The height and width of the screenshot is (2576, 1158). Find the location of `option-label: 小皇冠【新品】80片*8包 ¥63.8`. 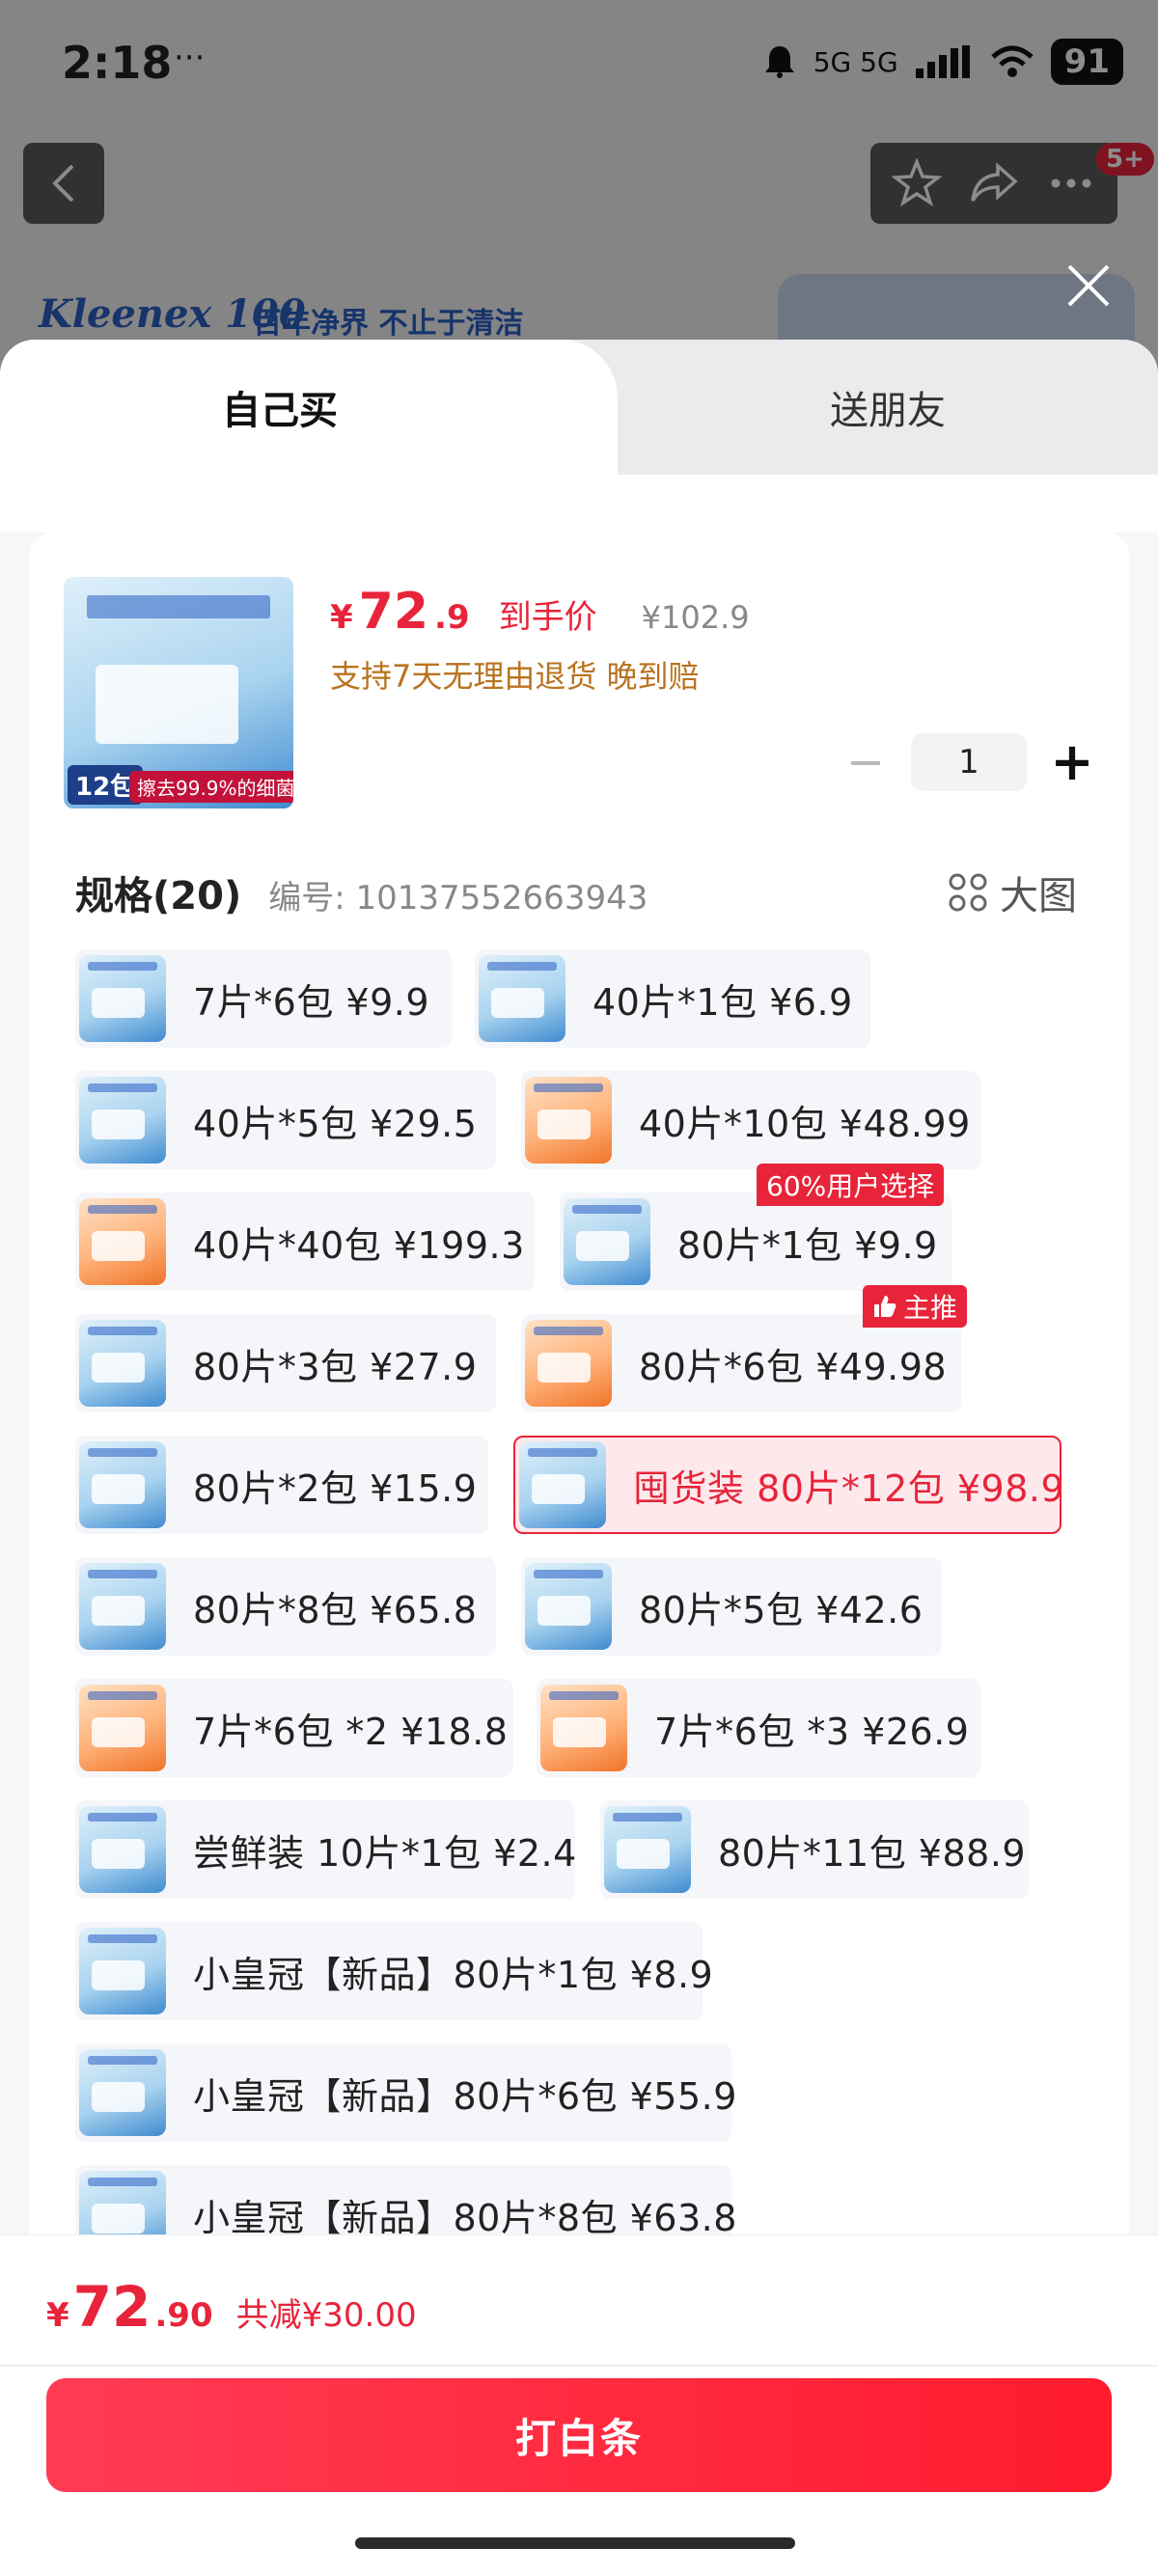

option-label: 小皇冠【新品】80片*8包 ¥63.8 is located at coordinates (465, 2217).